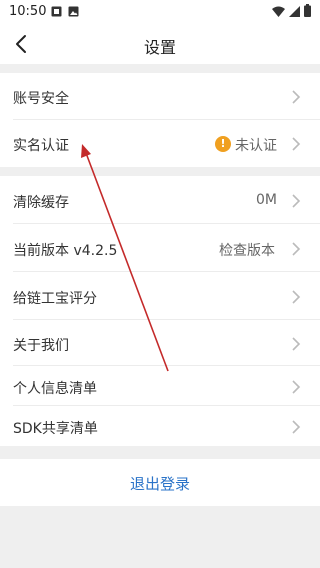  What do you see at coordinates (55, 299) in the screenshot?
I see `rate-app-label: 给链工宝评分` at bounding box center [55, 299].